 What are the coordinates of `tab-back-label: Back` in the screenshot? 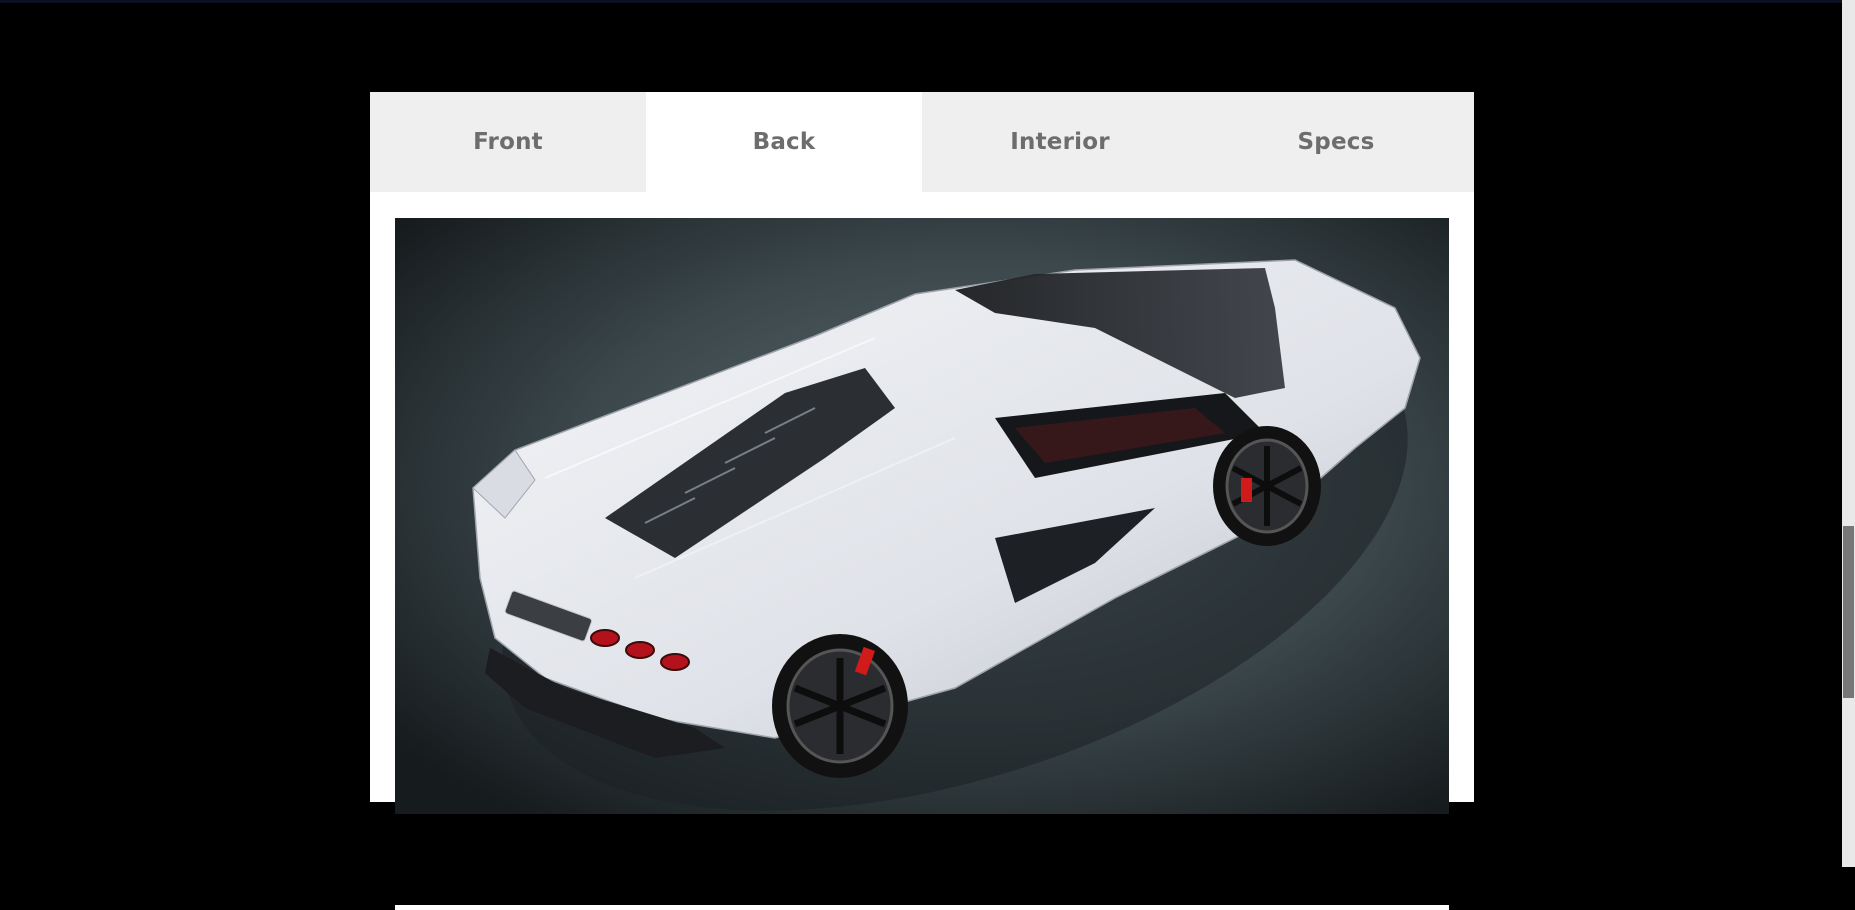 It's located at (784, 142).